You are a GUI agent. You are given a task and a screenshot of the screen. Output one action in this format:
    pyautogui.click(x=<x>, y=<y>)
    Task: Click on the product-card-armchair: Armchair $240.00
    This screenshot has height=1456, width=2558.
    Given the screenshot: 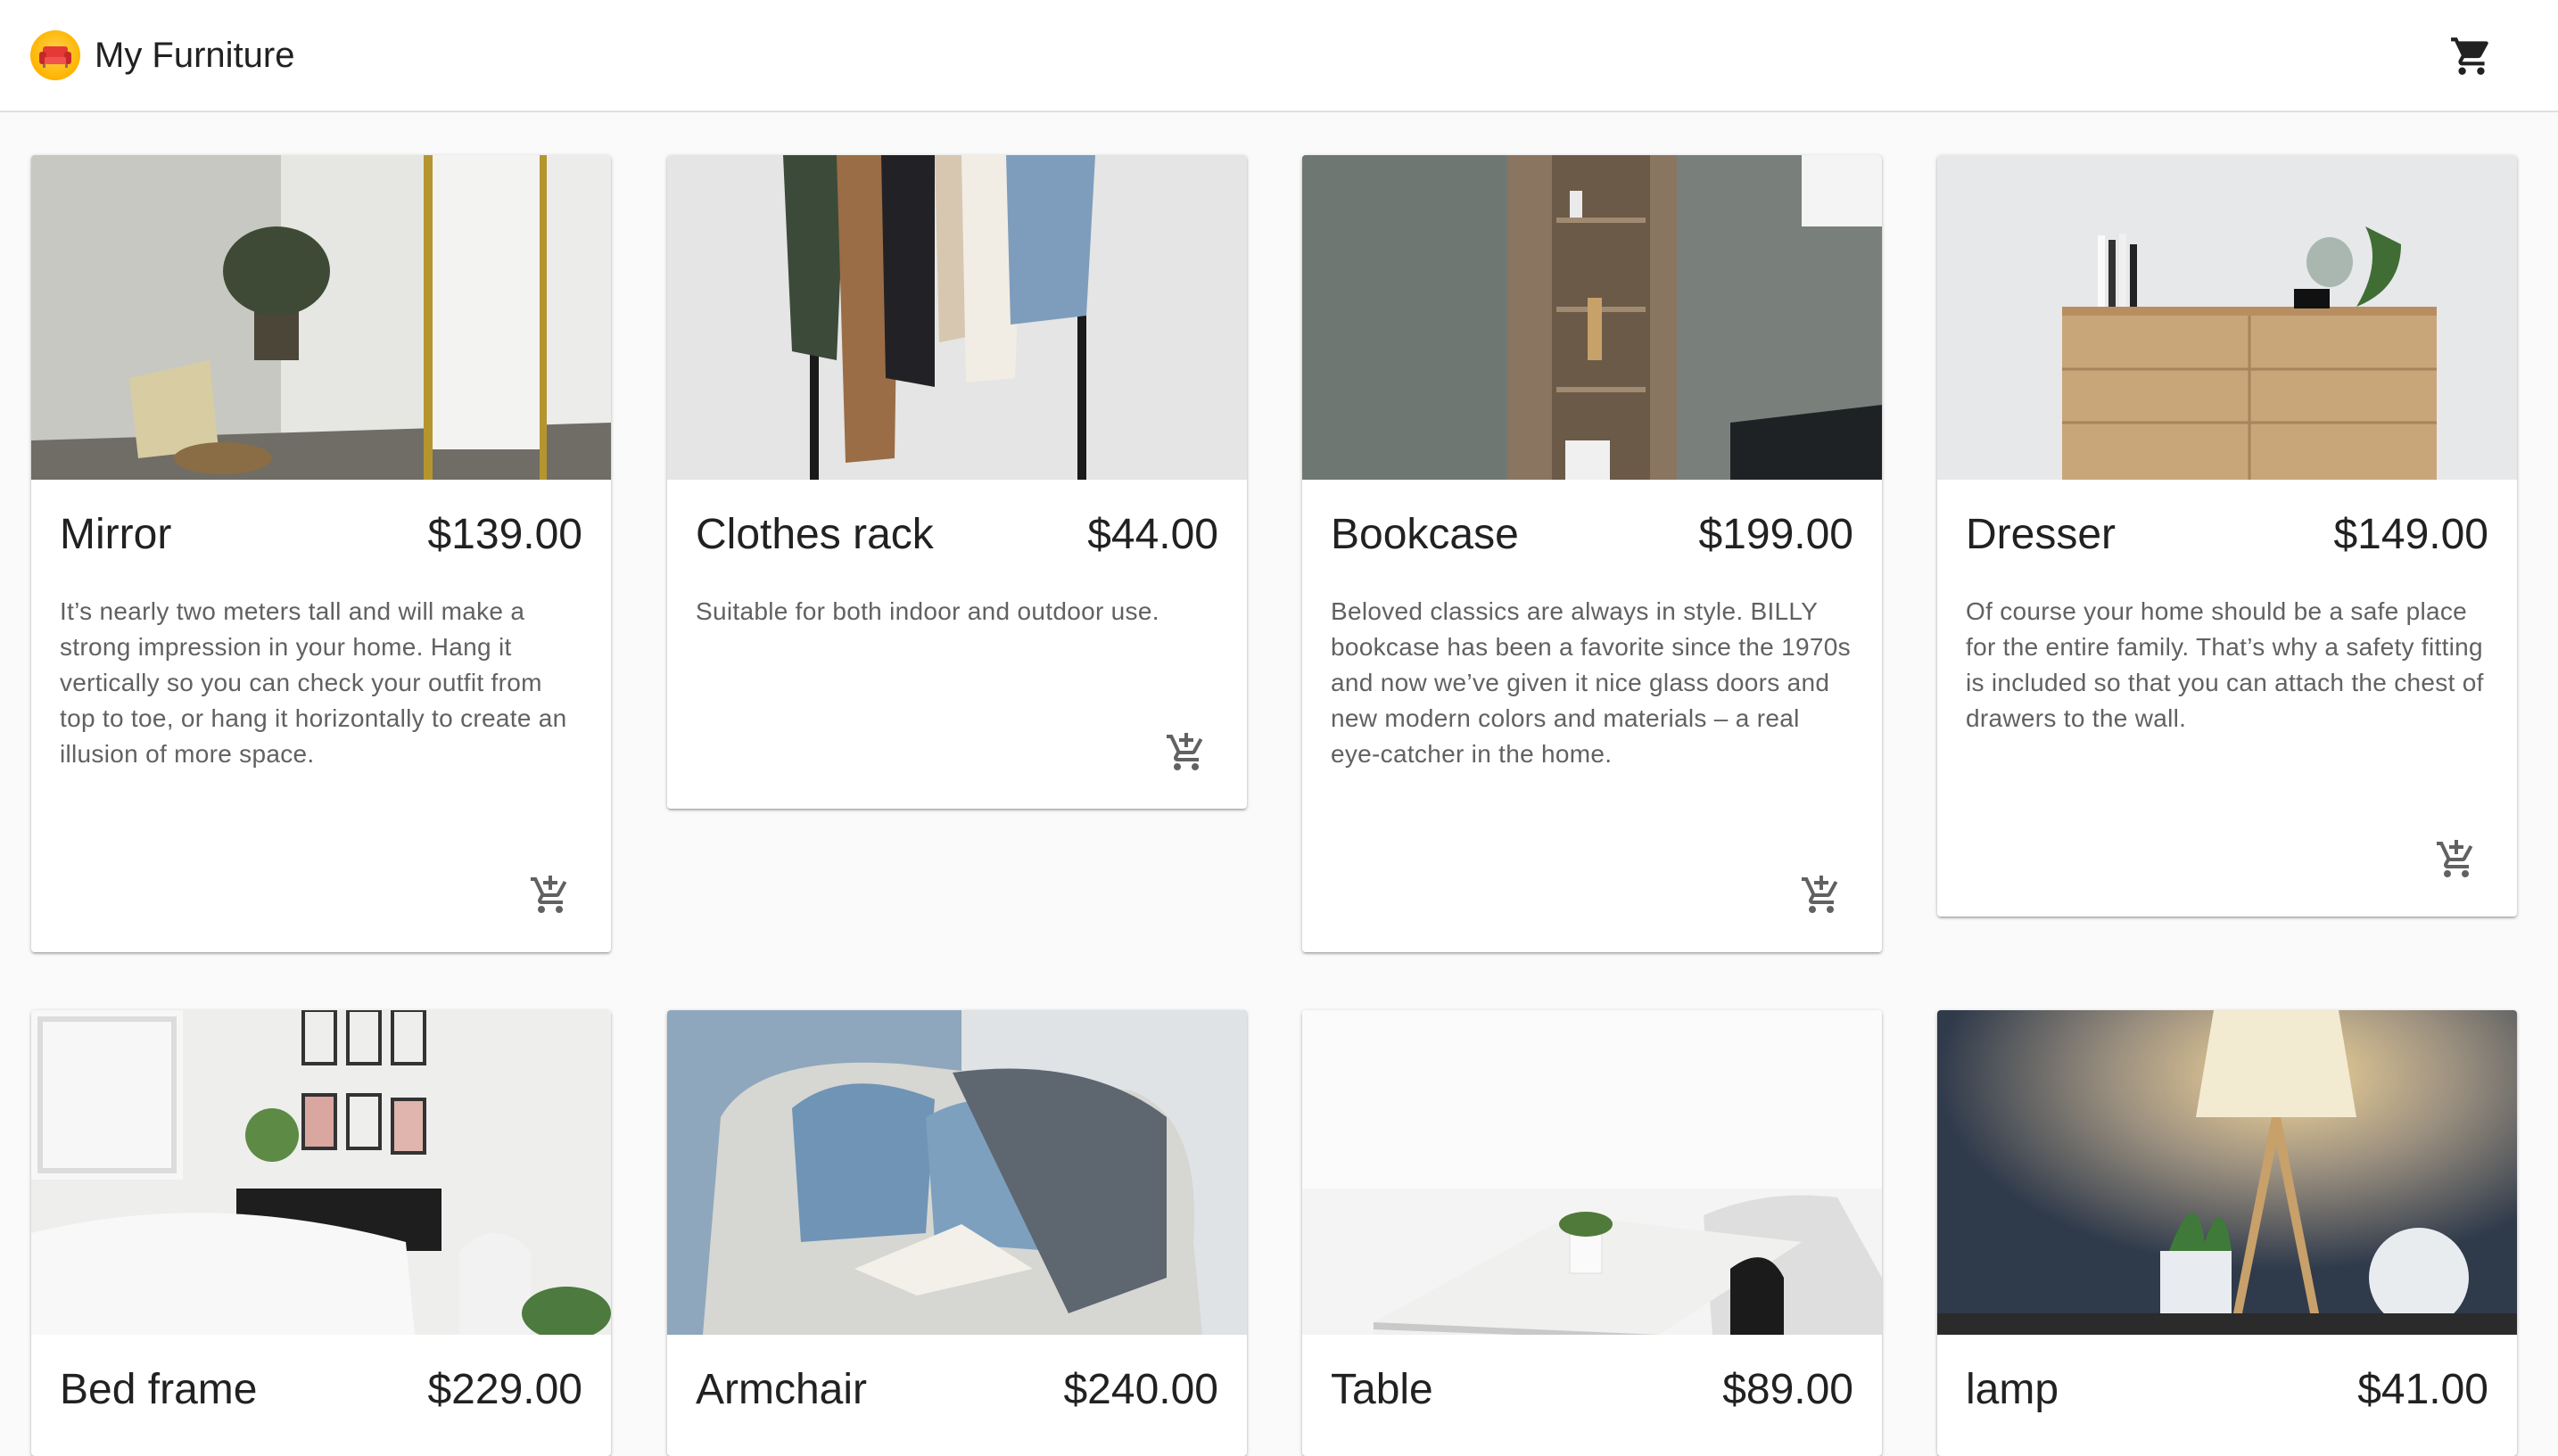 What is the action you would take?
    pyautogui.click(x=957, y=1233)
    